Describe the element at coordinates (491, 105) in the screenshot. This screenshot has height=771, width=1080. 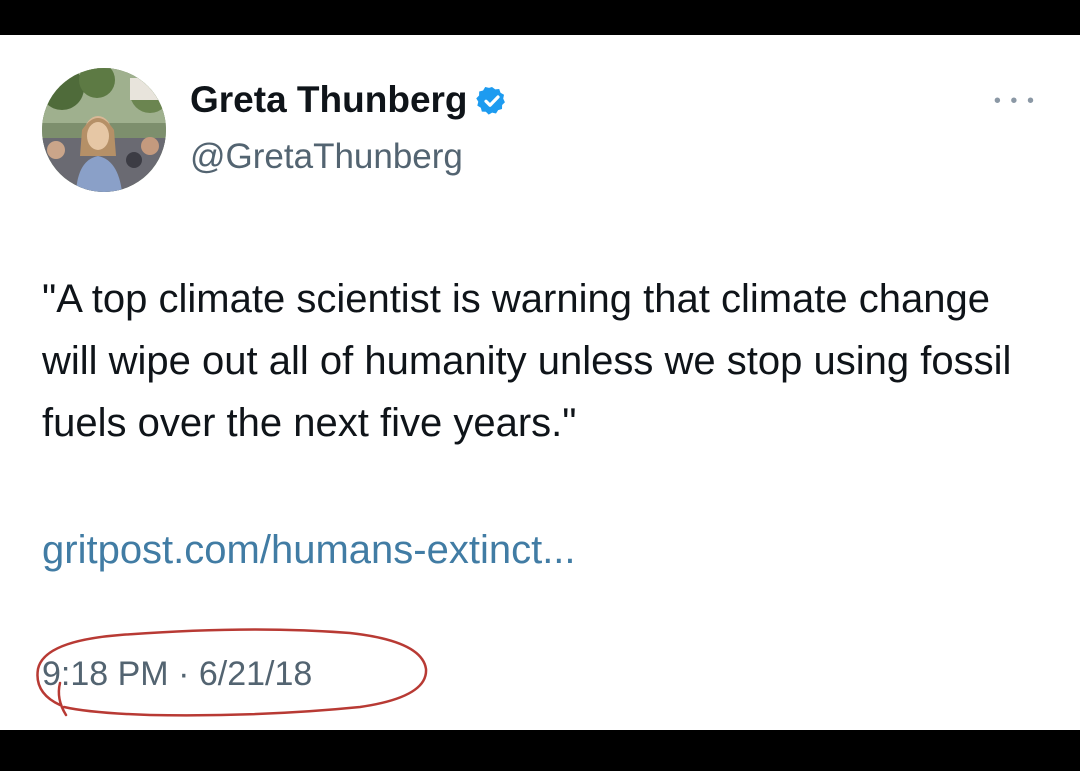
I see `verified-badge-icon` at that location.